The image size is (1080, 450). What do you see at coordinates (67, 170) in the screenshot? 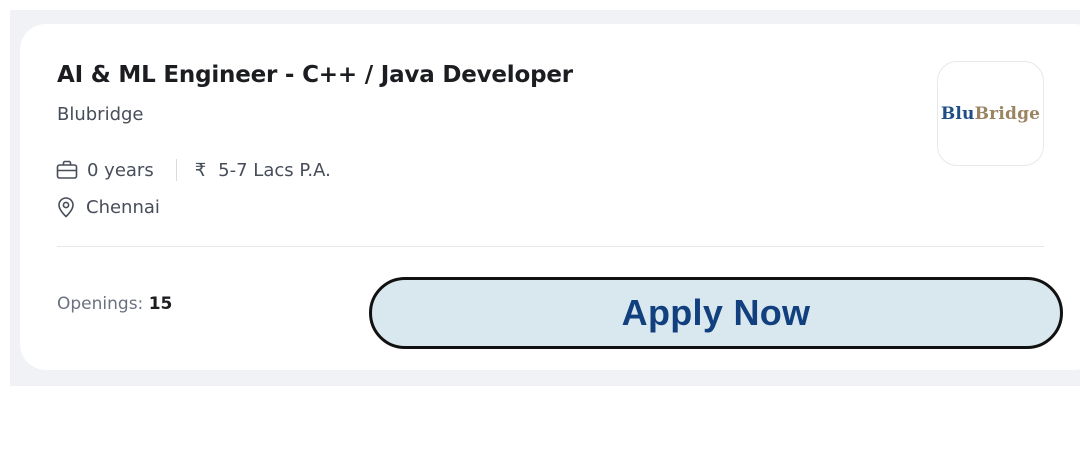
I see `briefcase-icon` at bounding box center [67, 170].